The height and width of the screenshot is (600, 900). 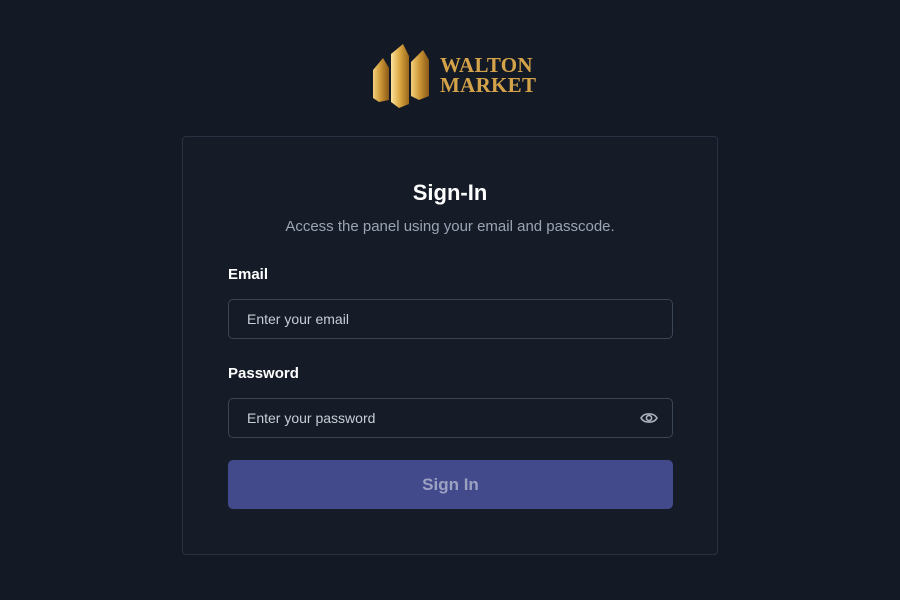 What do you see at coordinates (450, 192) in the screenshot?
I see `signin-title: Sign-In` at bounding box center [450, 192].